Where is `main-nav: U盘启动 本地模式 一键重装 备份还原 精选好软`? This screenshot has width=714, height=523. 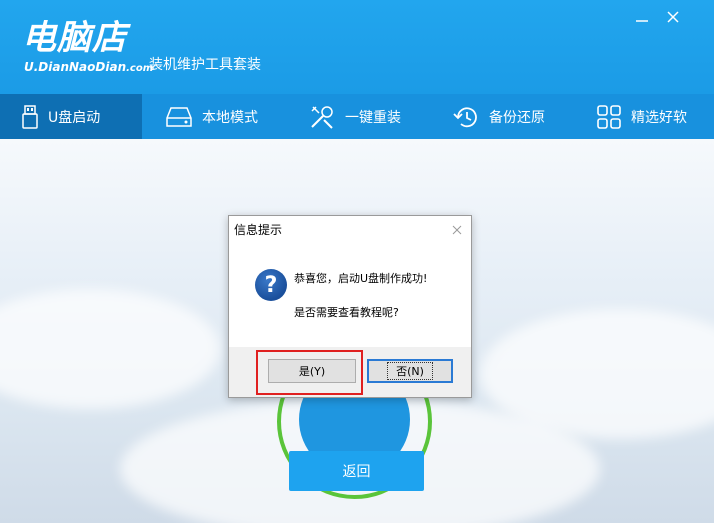
main-nav: U盘启动 本地模式 一键重装 备份还原 精选好软 is located at coordinates (357, 116).